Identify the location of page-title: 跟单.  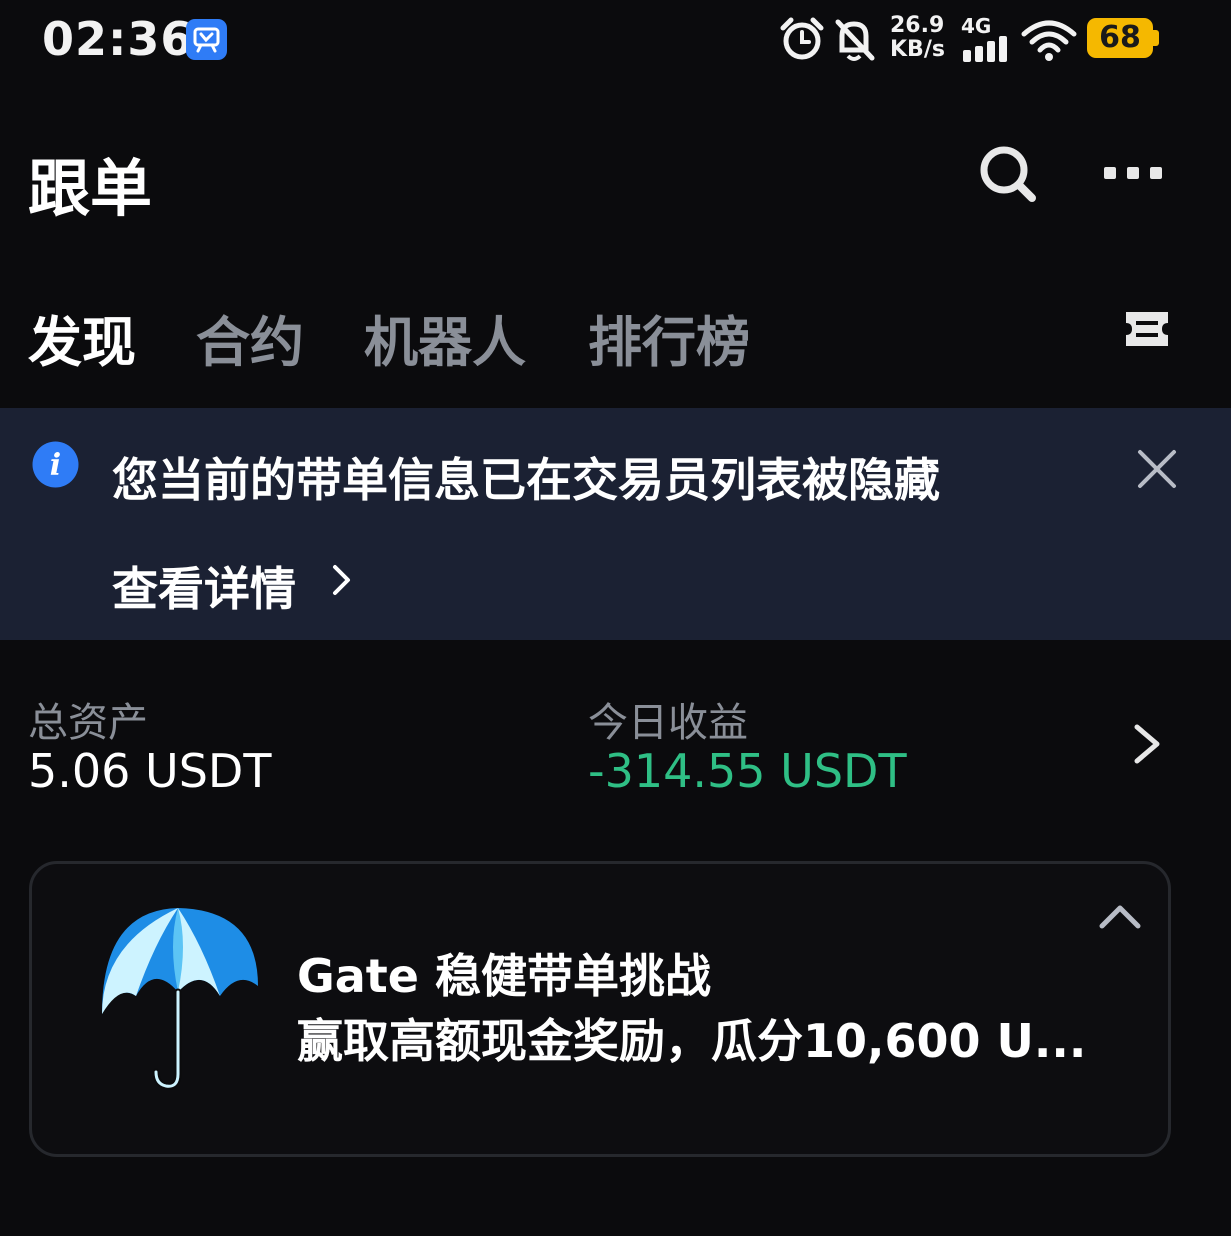
(90, 188).